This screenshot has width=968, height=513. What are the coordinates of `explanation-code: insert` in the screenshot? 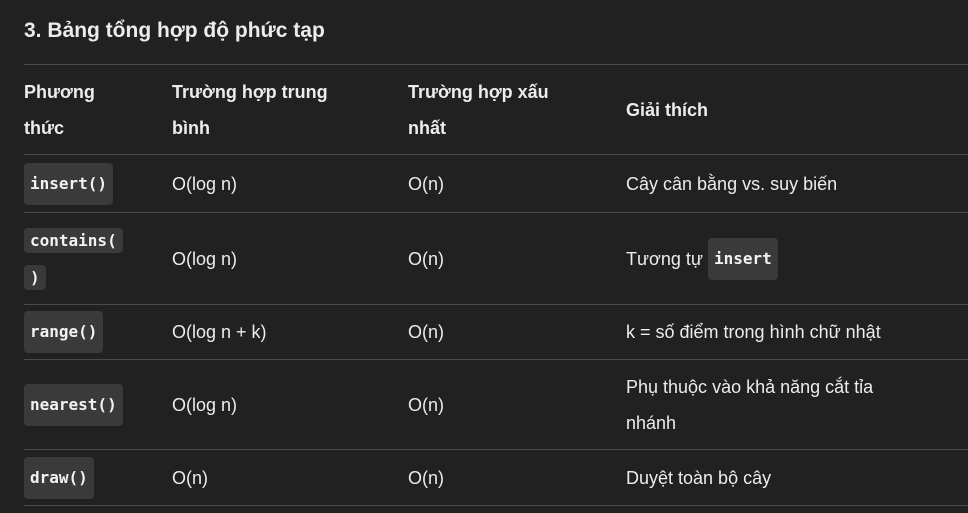 It's located at (742, 258).